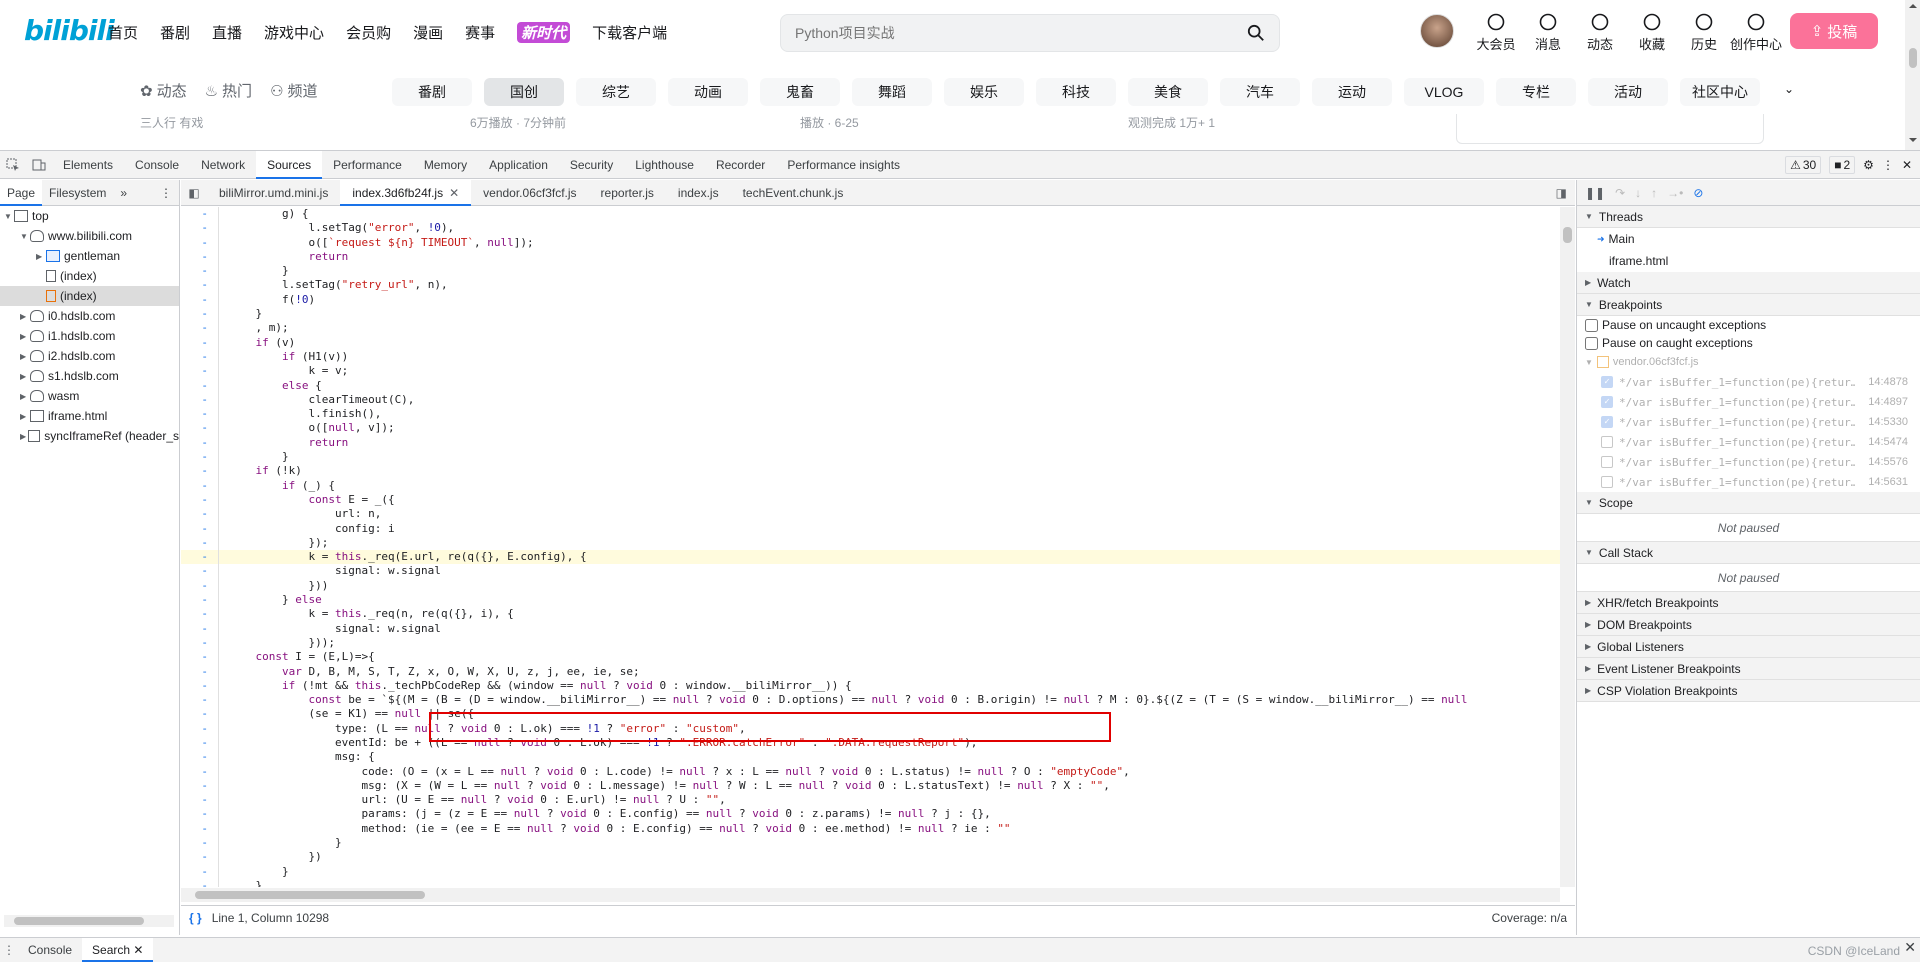 The height and width of the screenshot is (962, 1920). I want to click on scope-section: ▼ Scope, so click(1748, 503).